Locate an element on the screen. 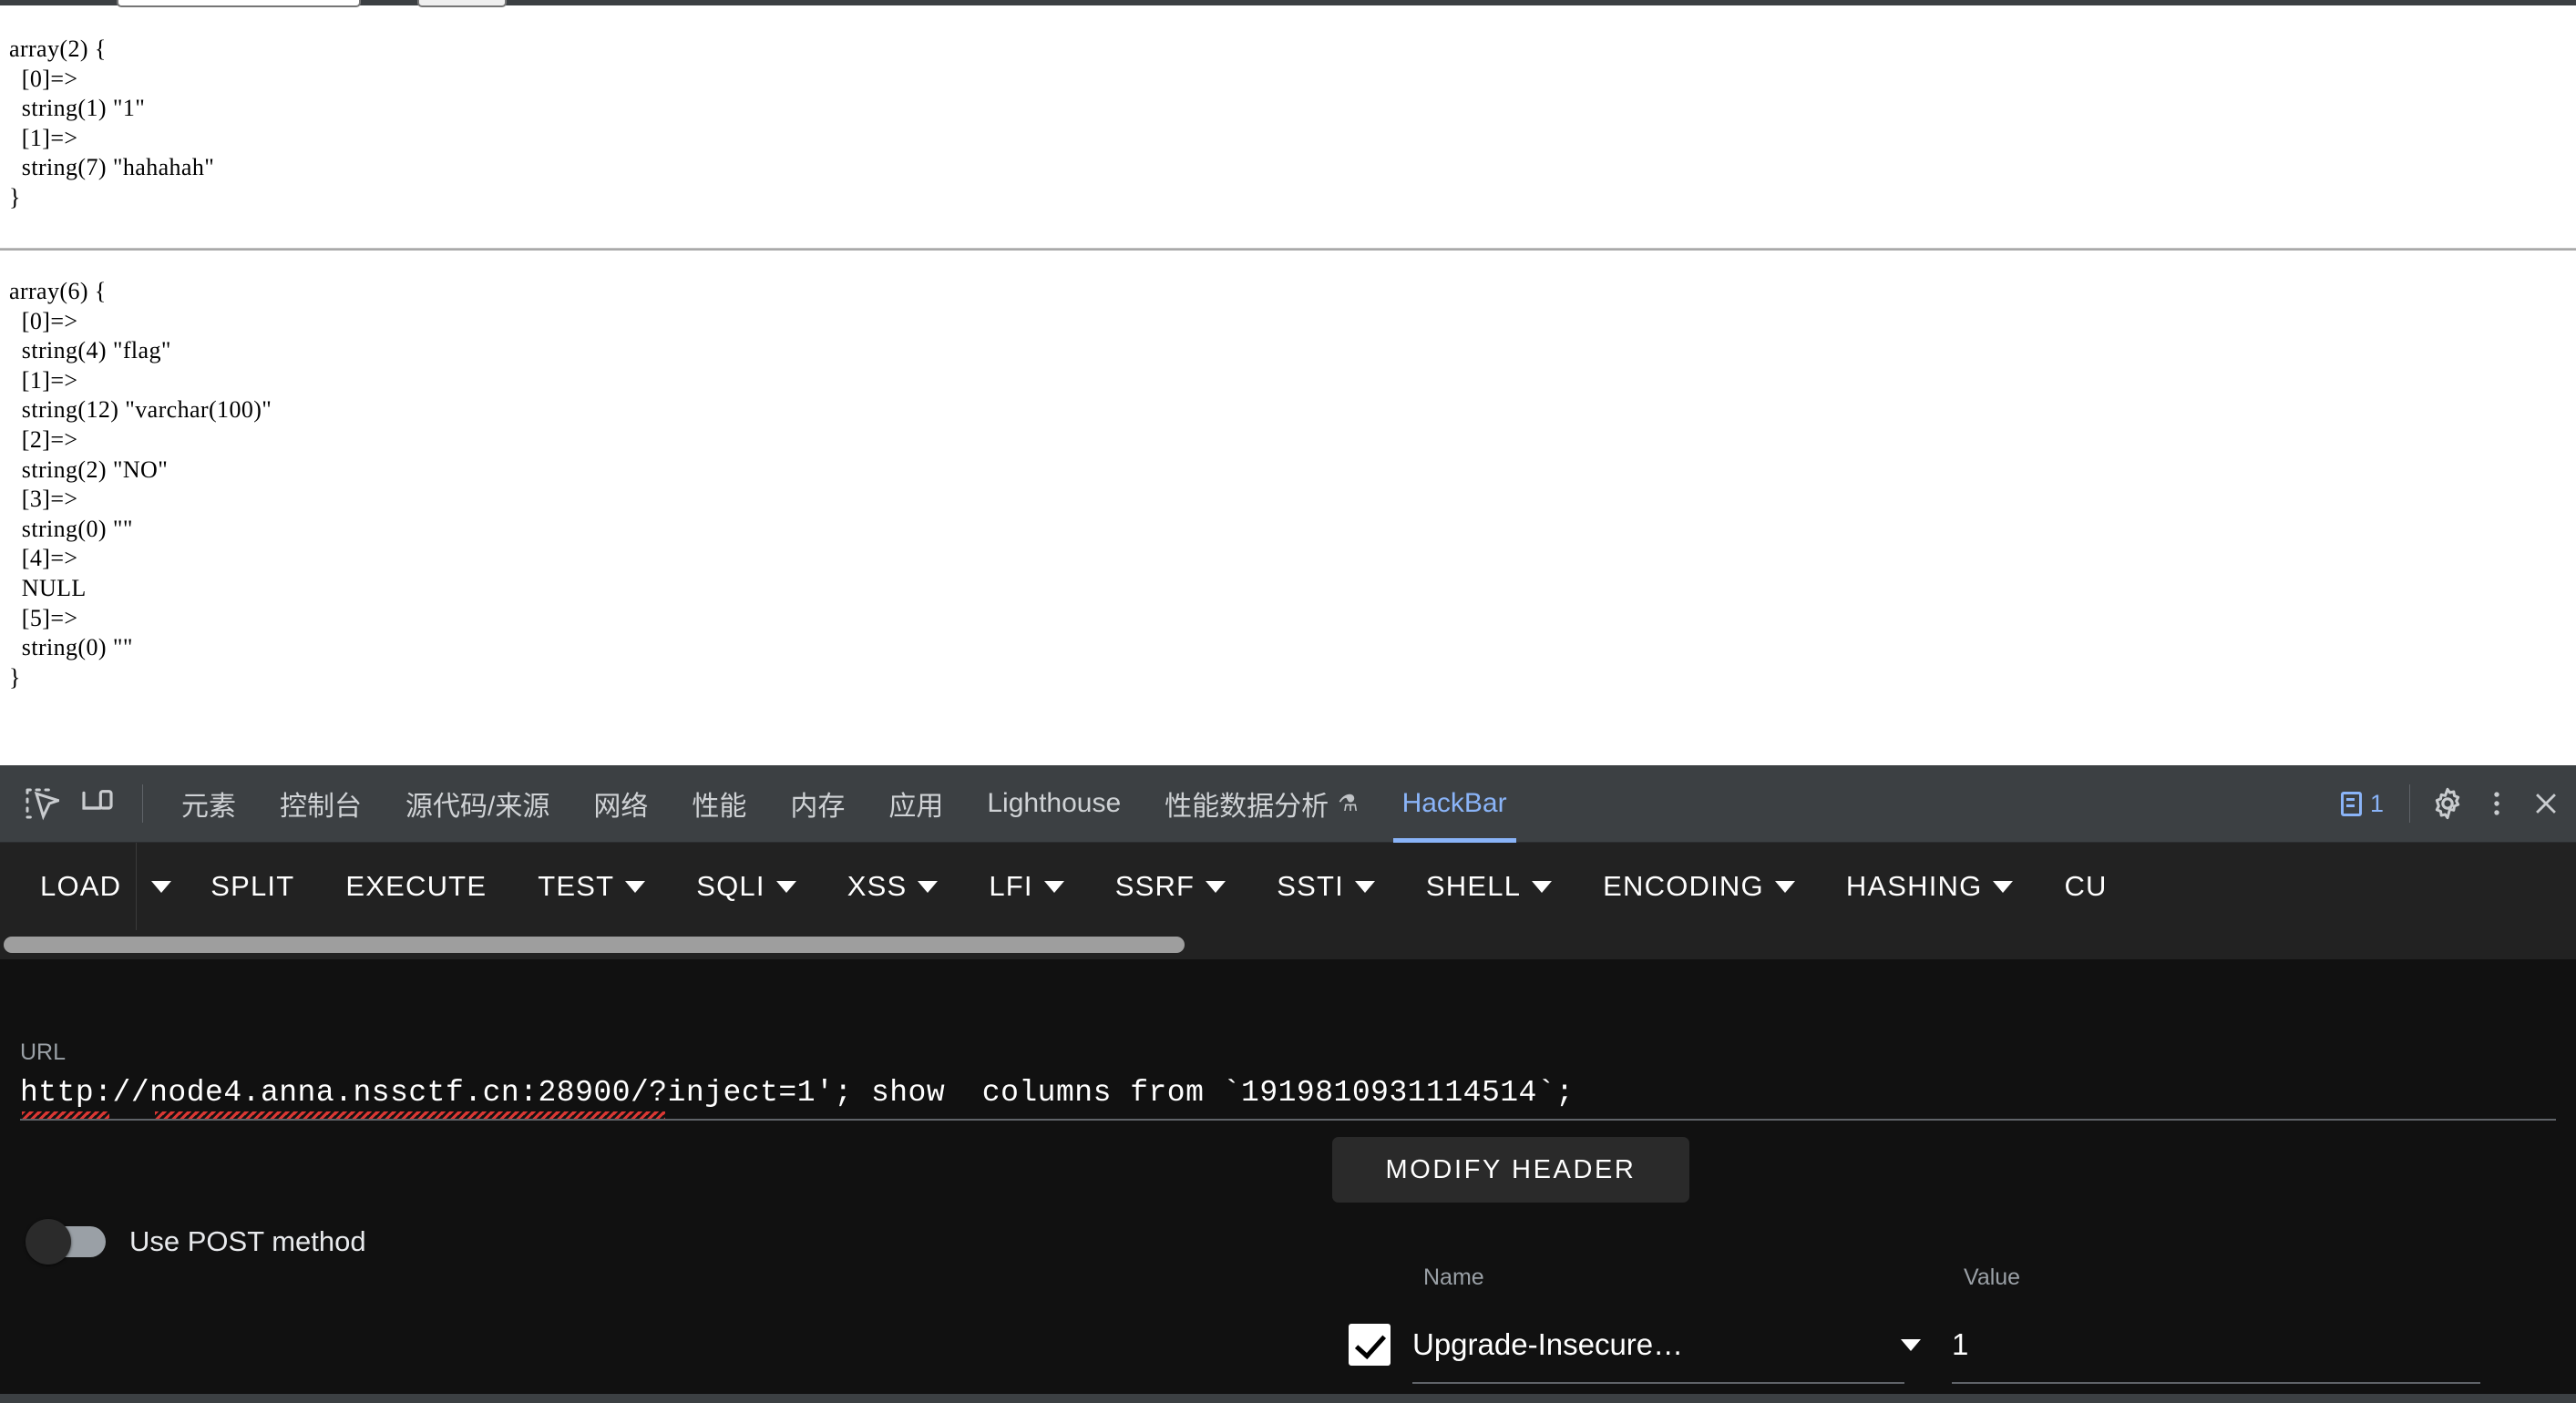 This screenshot has width=2576, height=1403. button-label: SHELL is located at coordinates (1474, 886).